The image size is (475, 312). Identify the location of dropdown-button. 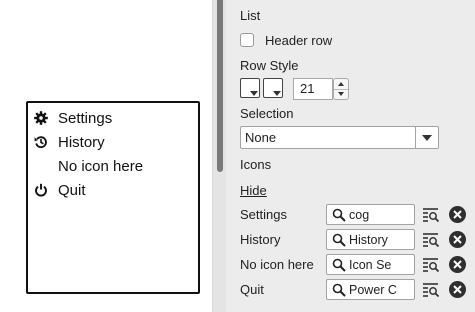
(426, 137).